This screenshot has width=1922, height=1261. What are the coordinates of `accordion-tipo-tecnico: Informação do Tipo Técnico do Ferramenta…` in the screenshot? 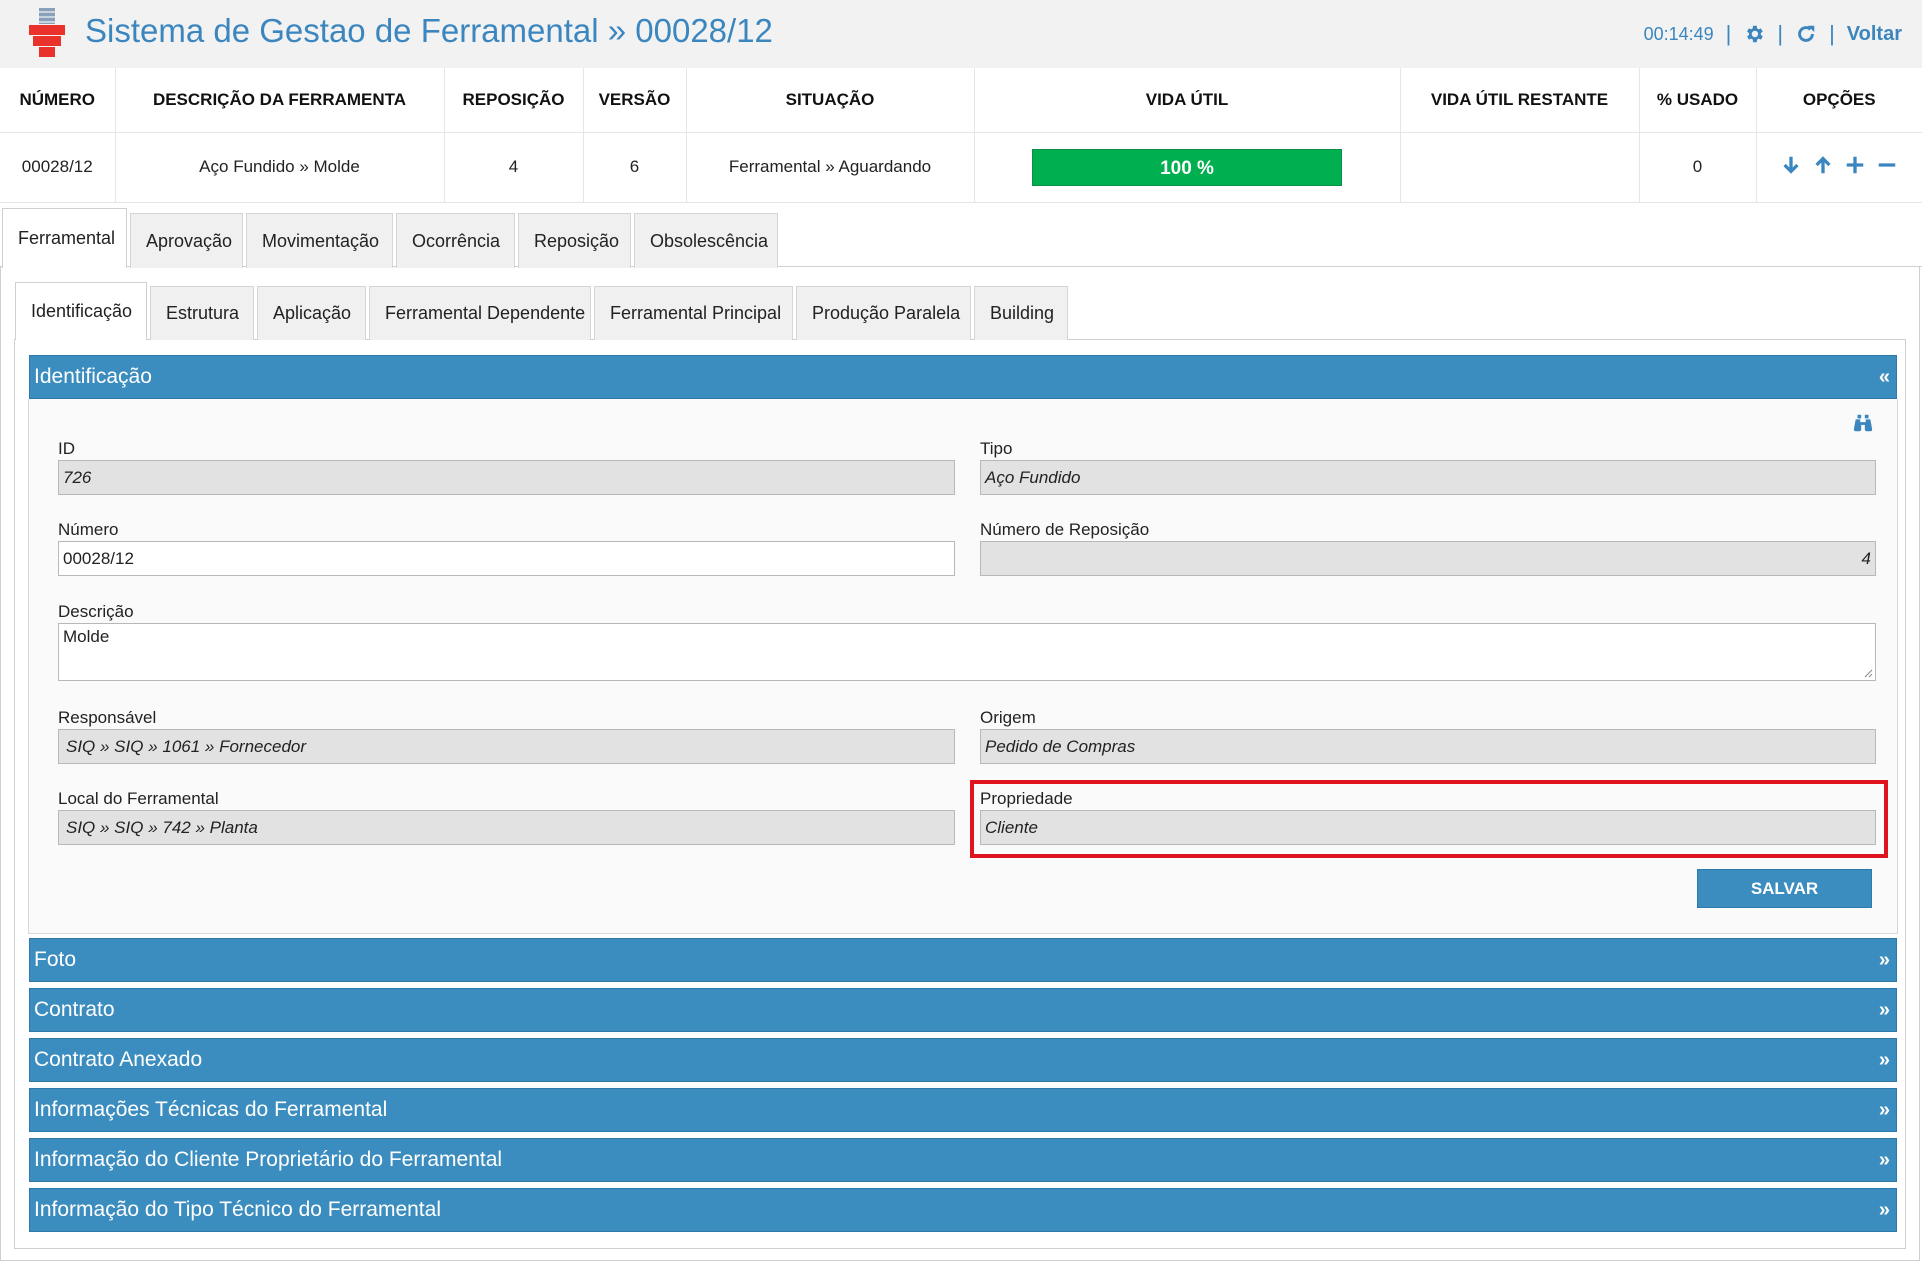 It's located at (963, 1210).